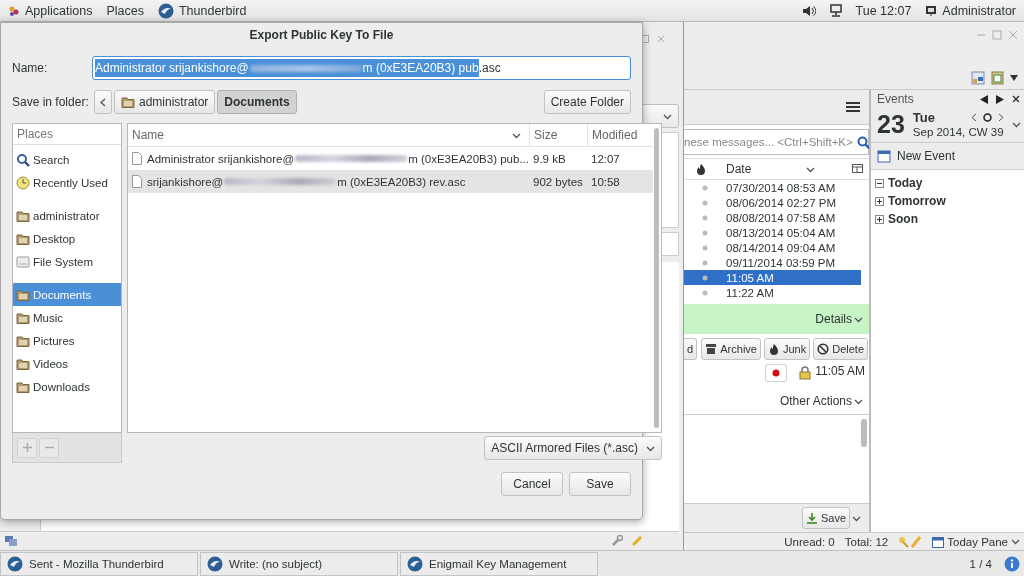 Image resolution: width=1024 pixels, height=576 pixels. What do you see at coordinates (772, 262) in the screenshot?
I see `message-row: 09/11/2014 03:59 PM` at bounding box center [772, 262].